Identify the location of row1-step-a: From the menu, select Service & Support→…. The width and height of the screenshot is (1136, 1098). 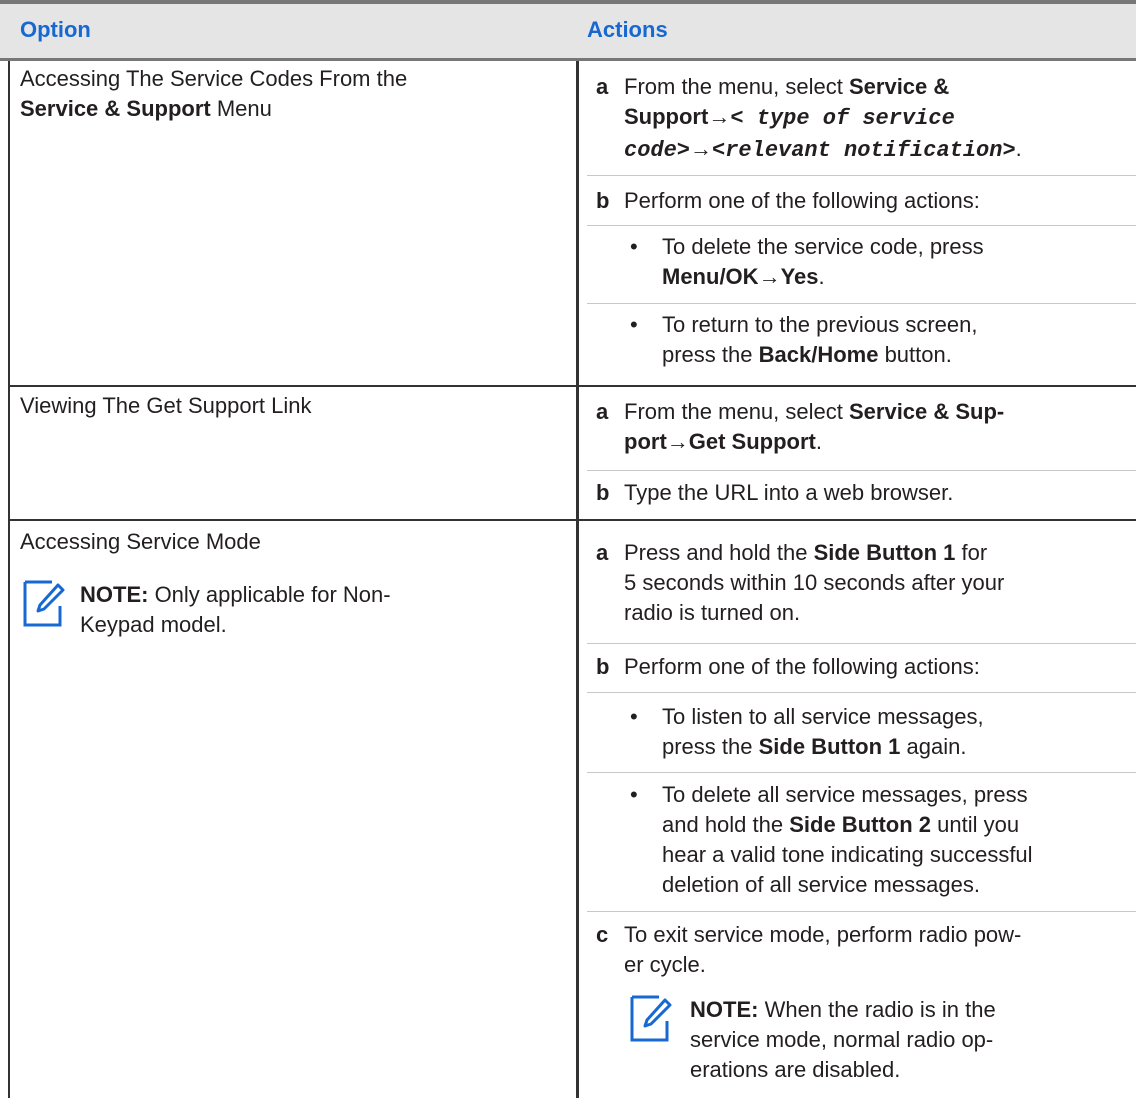
(823, 118).